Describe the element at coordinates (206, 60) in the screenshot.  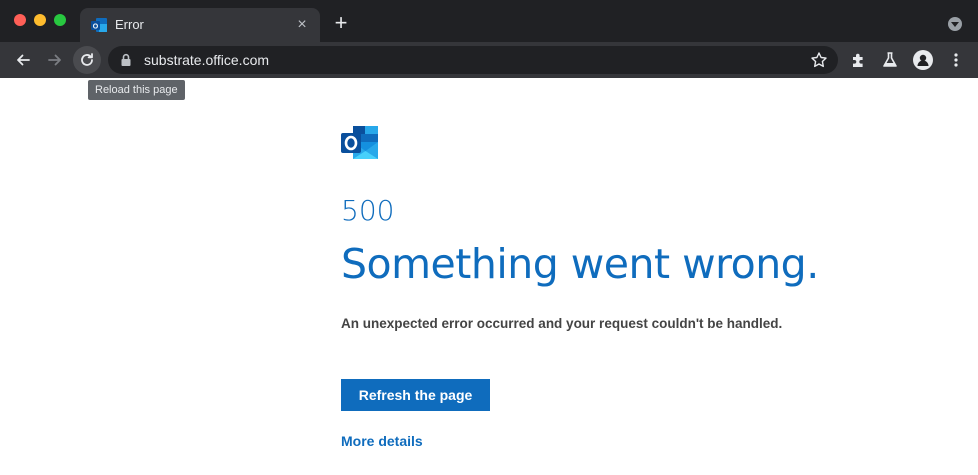
I see `url-text: substrate.office.com` at that location.